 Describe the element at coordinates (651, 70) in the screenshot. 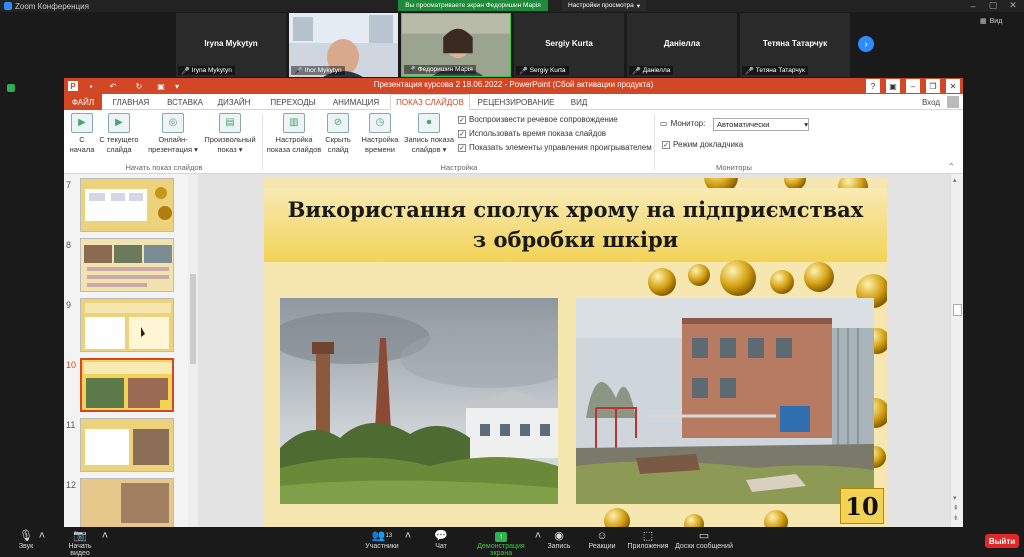

I see `participant-label: 🎤 Даніелла` at that location.